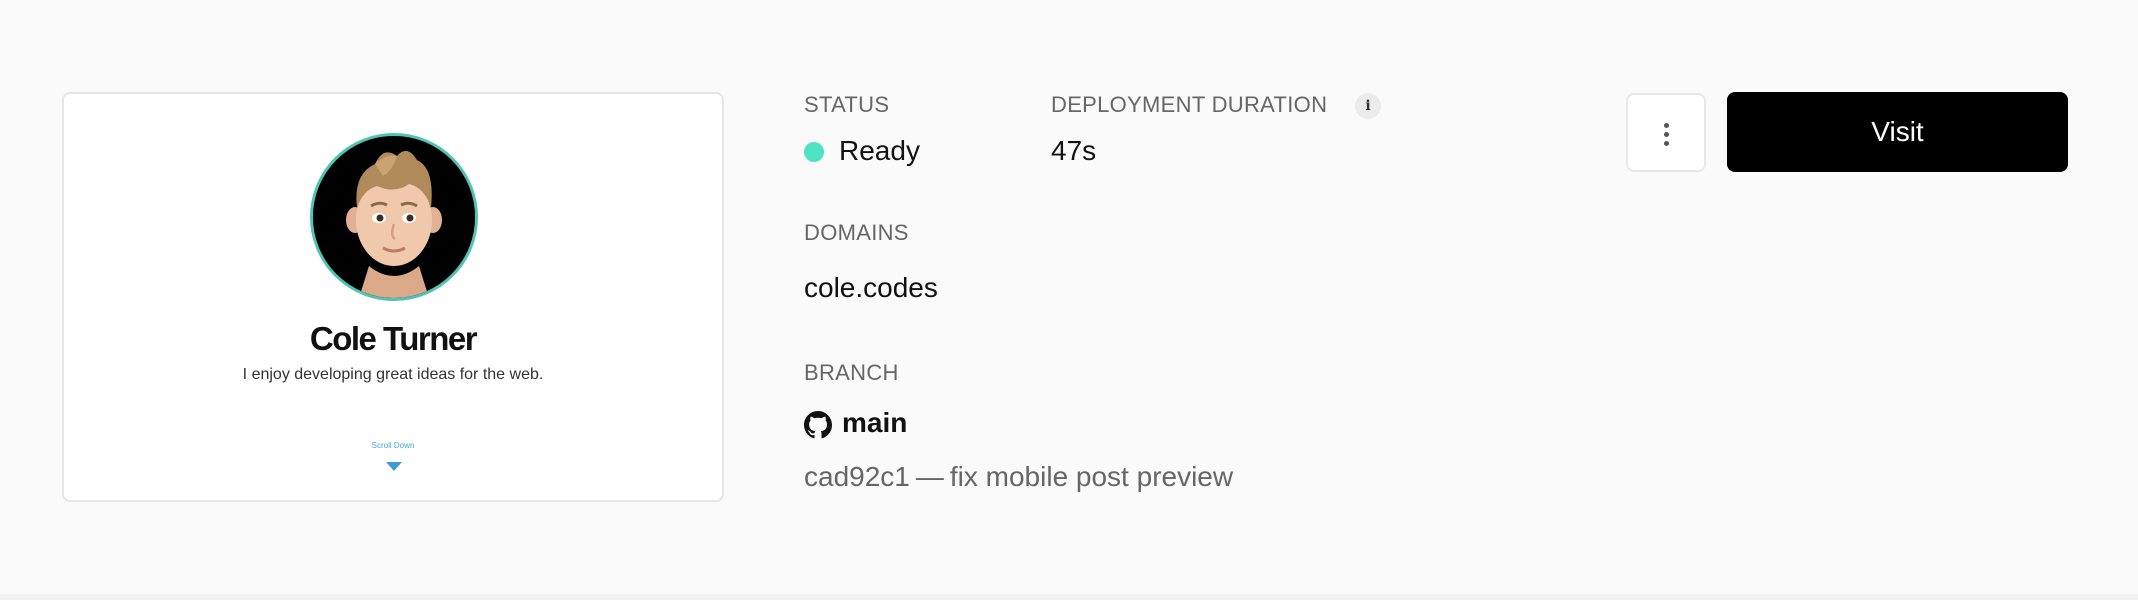  I want to click on branch-label: BRANCH, so click(851, 372).